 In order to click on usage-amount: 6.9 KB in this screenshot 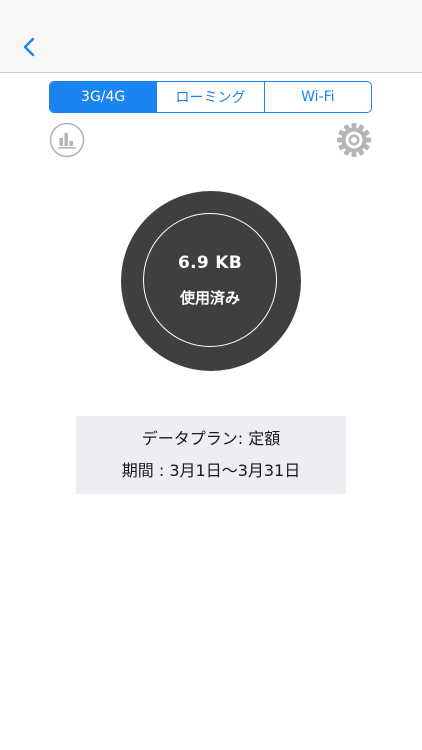, I will do `click(210, 262)`.